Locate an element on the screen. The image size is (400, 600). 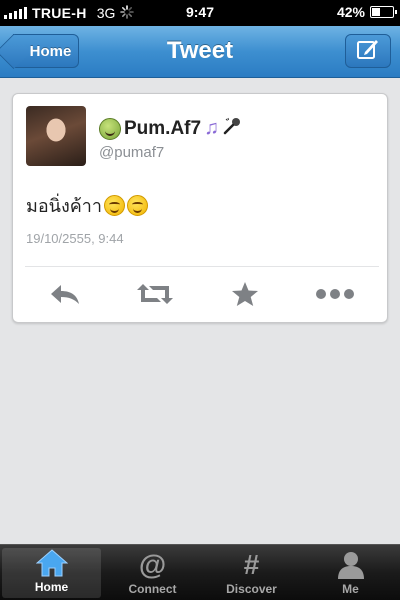
carrier-name: TRUE-H is located at coordinates (59, 13).